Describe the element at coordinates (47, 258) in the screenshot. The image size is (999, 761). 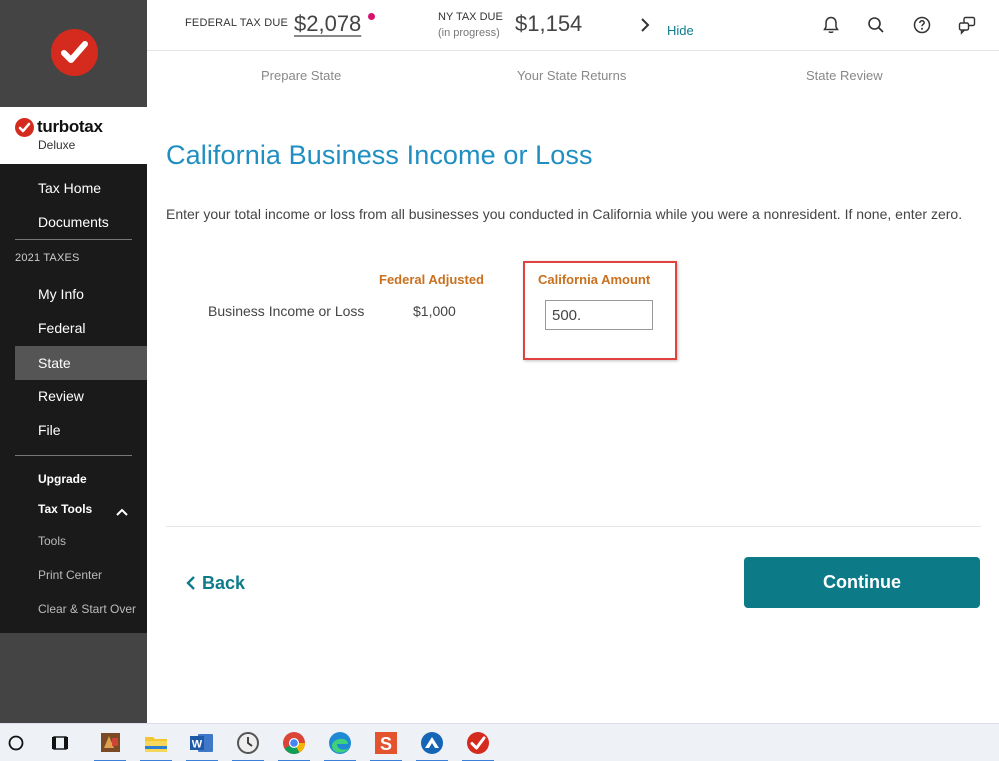
I see `sidebar-section-label: 2021 TAXES` at that location.